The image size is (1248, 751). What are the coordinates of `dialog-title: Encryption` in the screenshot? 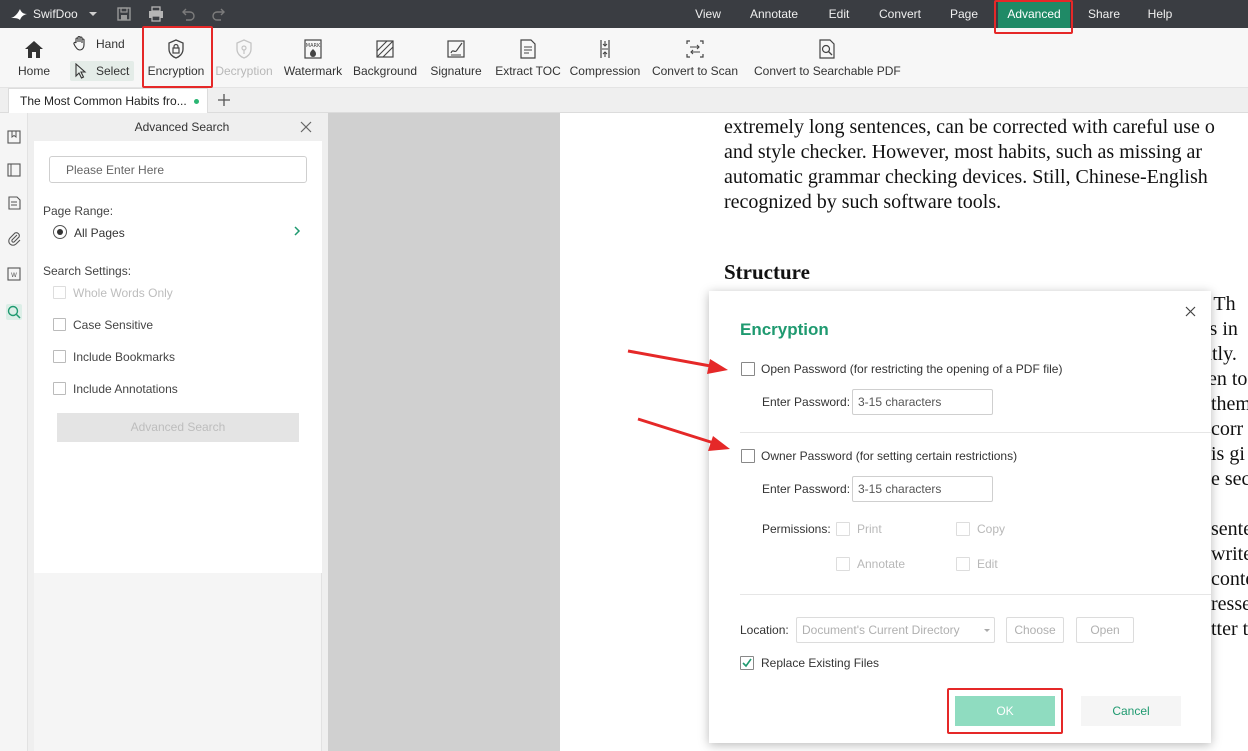 It's located at (784, 329).